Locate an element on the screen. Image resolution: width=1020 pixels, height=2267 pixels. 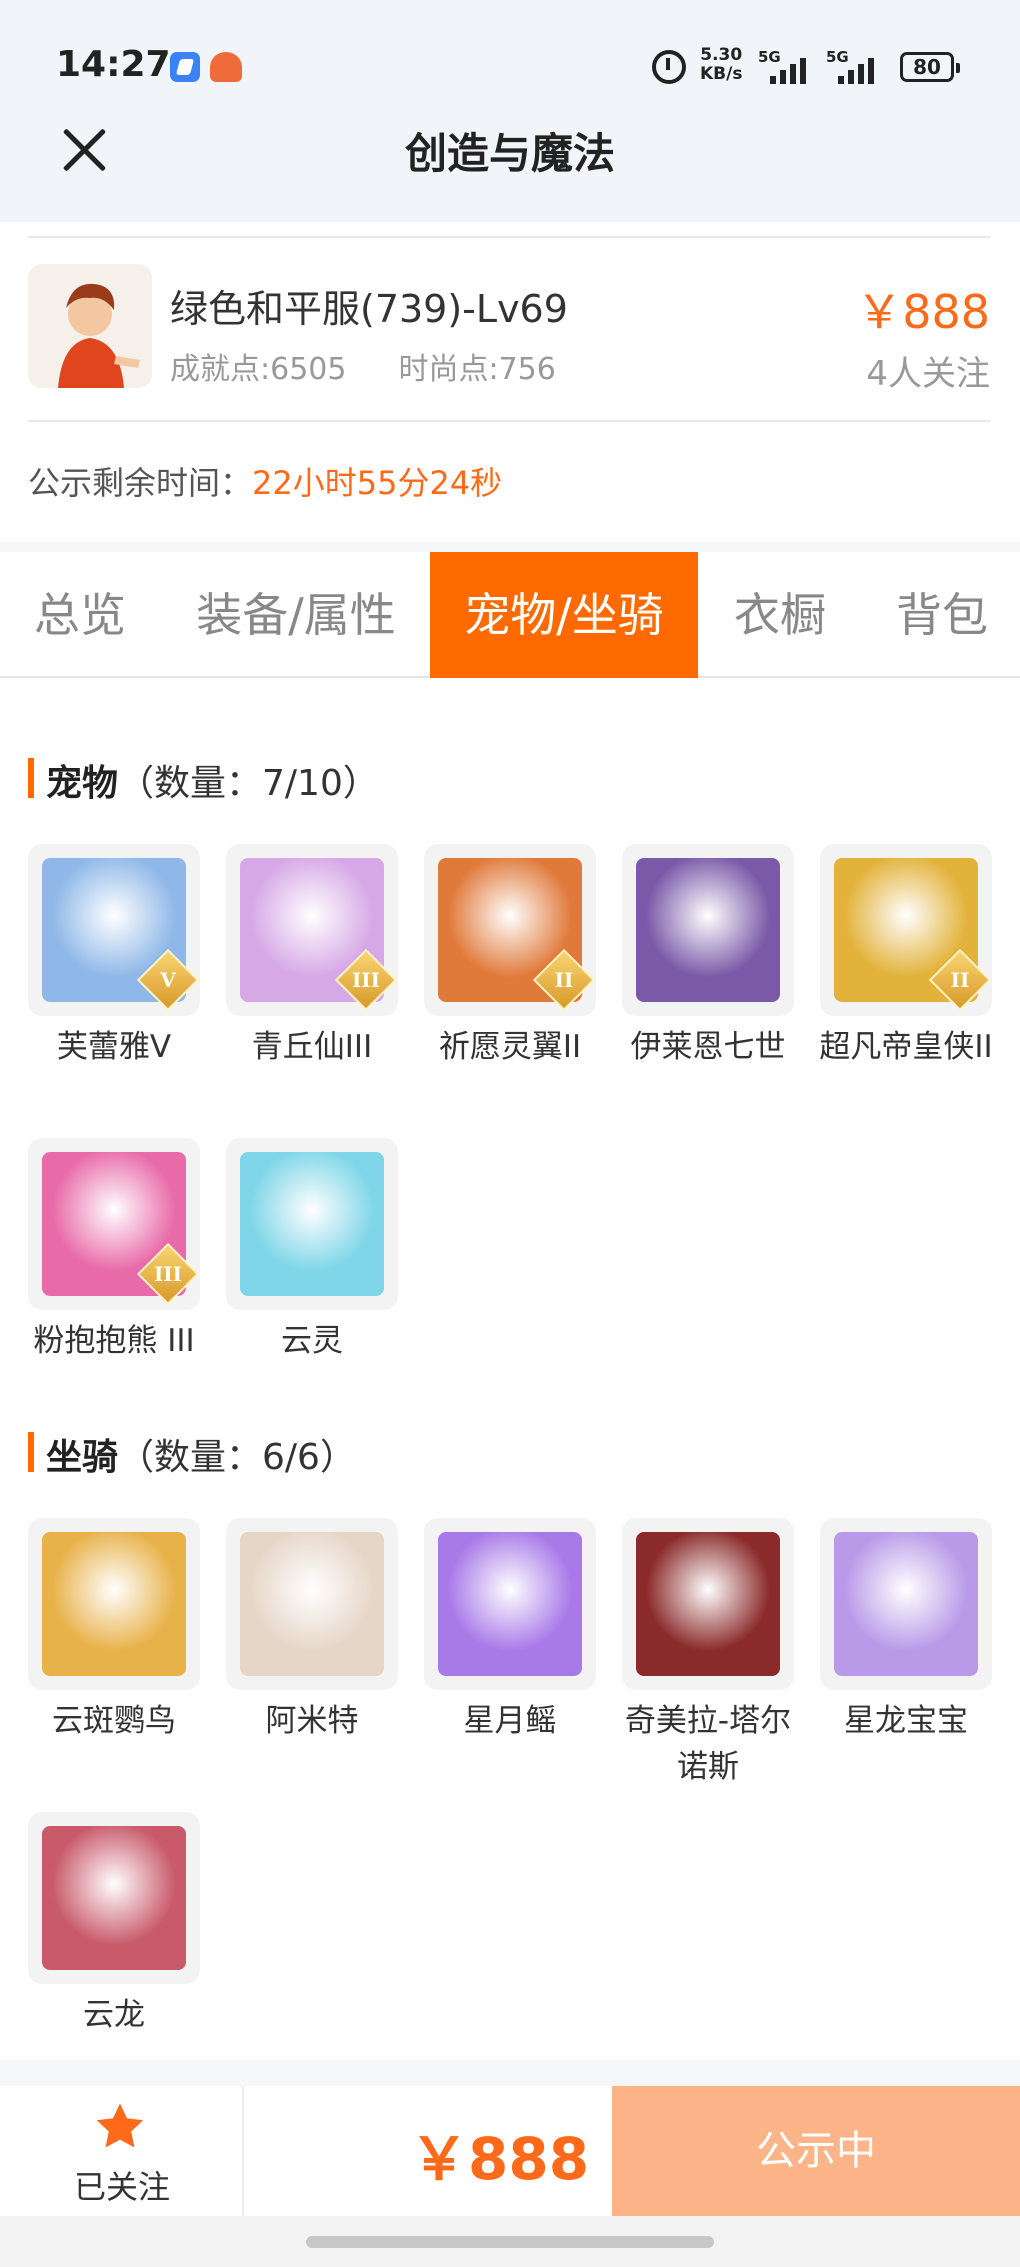
bottom-bar: 已关注 ￥888 公示中 is located at coordinates (510, 2151).